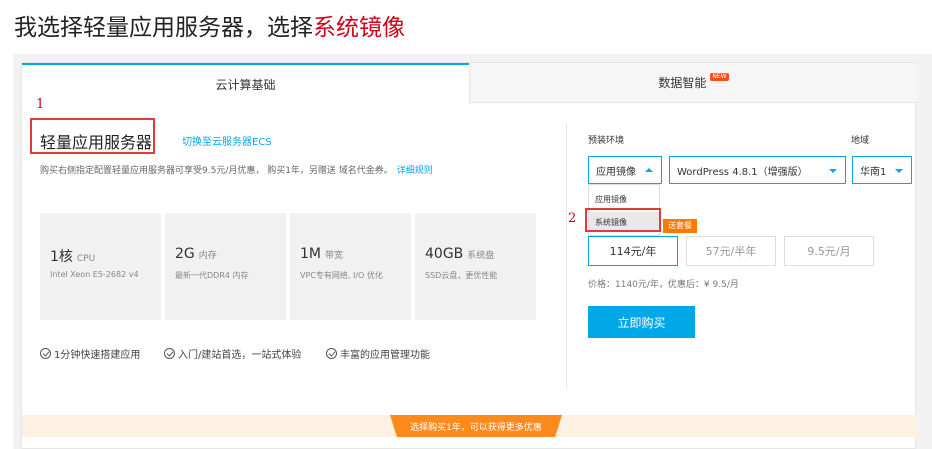 The height and width of the screenshot is (449, 932). I want to click on divider, so click(566, 255).